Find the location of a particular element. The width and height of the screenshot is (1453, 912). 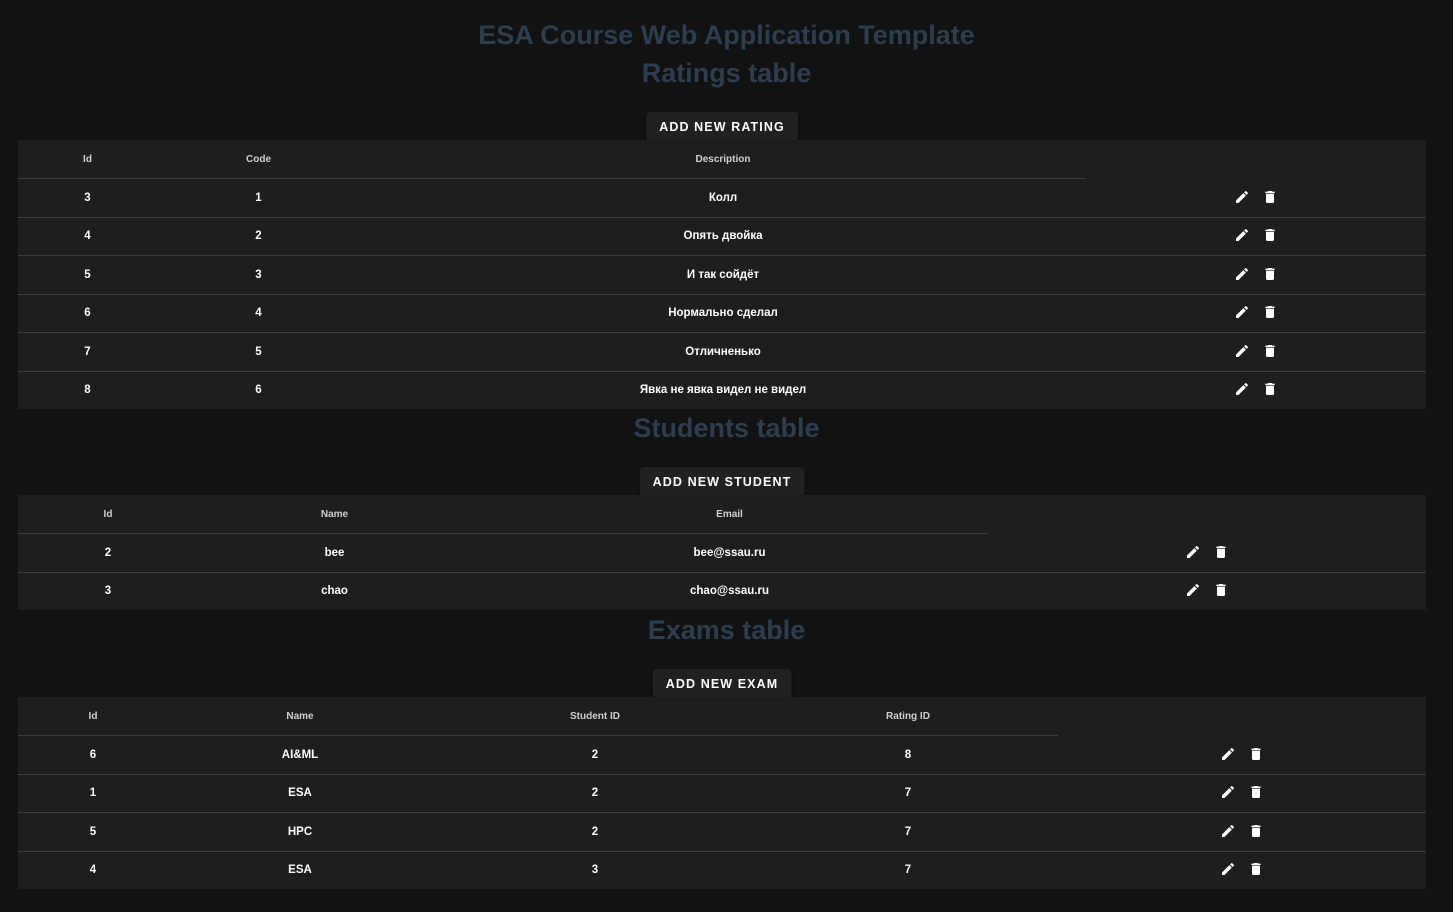

rating-row: 7 5 Отличненько is located at coordinates (722, 351).